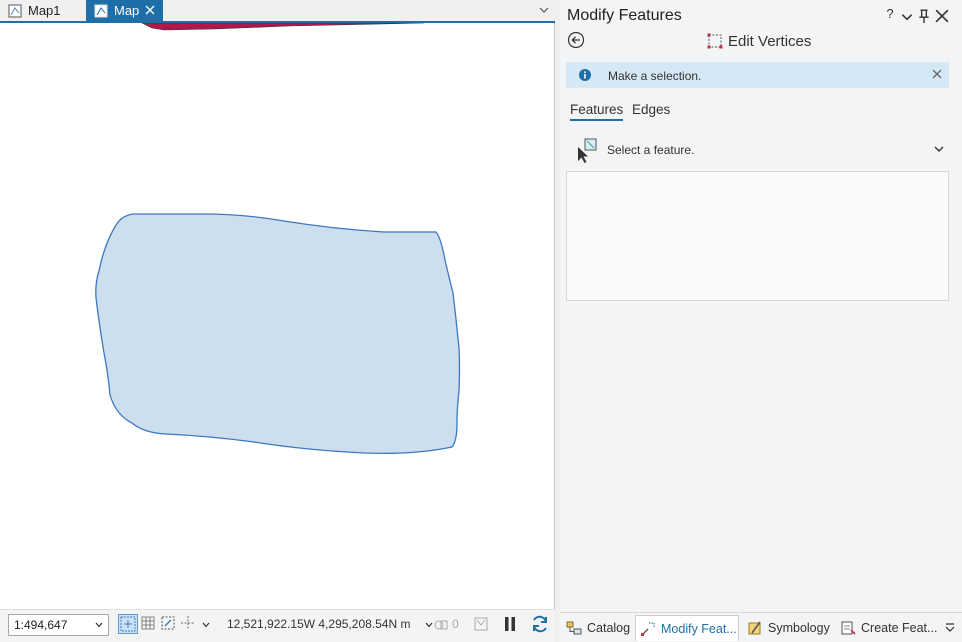 The image size is (962, 642). What do you see at coordinates (757, 149) in the screenshot?
I see `feature-selector: Select a feature.` at bounding box center [757, 149].